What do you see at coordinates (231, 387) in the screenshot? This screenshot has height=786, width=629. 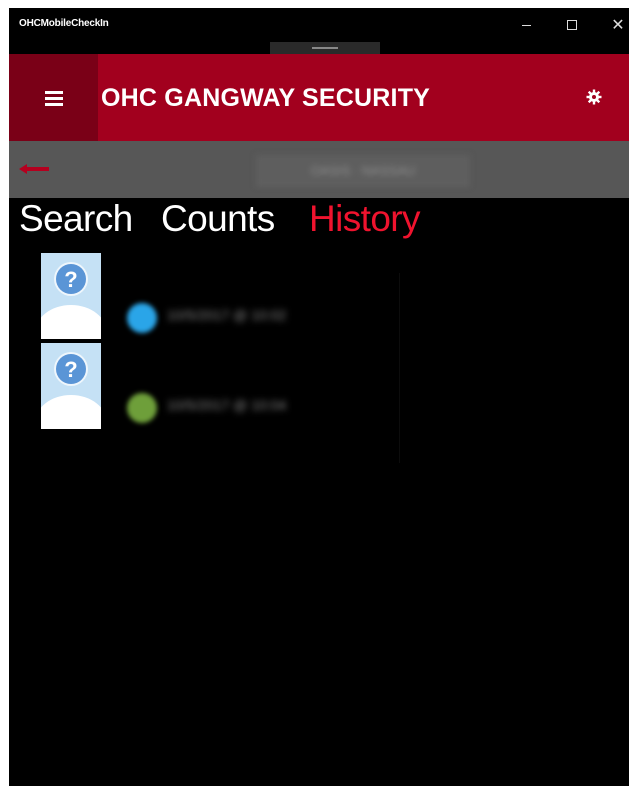 I see `history-list-item: ? 10/5/2017 @ 10:04` at bounding box center [231, 387].